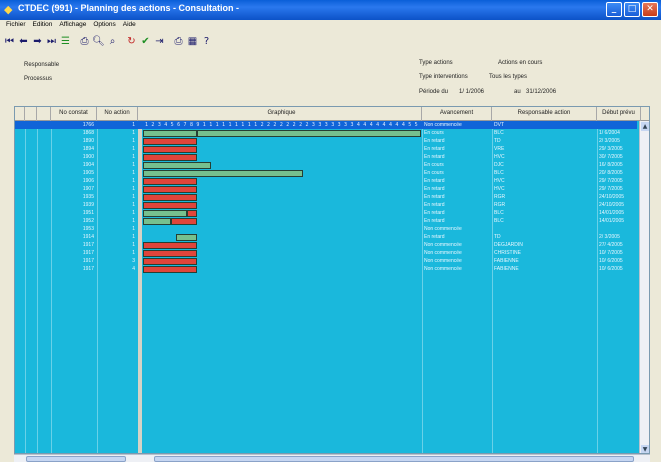  What do you see at coordinates (73, 26) in the screenshot?
I see `menu-affichage: Affichage` at bounding box center [73, 26].